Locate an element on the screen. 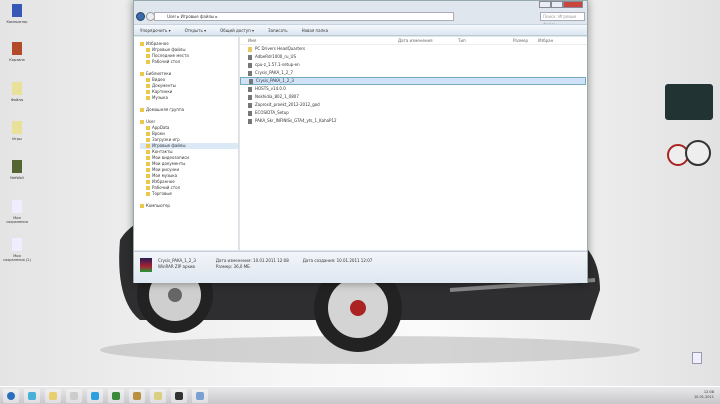  taskbar-word is located at coordinates (200, 395).